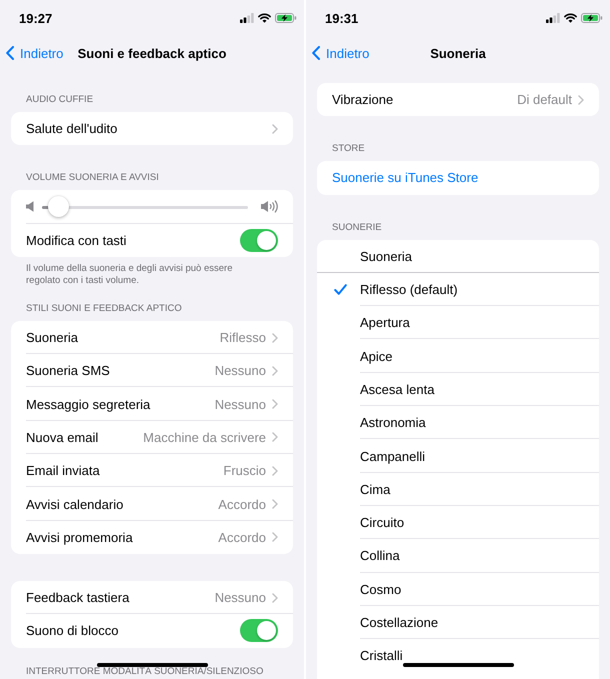 Image resolution: width=610 pixels, height=679 pixels. Describe the element at coordinates (152, 53) in the screenshot. I see `nav-title: Suoni e feedback aptico` at that location.